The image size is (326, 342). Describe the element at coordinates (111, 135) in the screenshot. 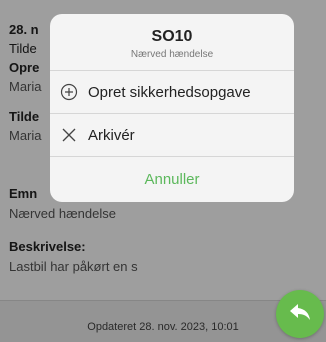

I see `archive-label: Arkivér` at that location.